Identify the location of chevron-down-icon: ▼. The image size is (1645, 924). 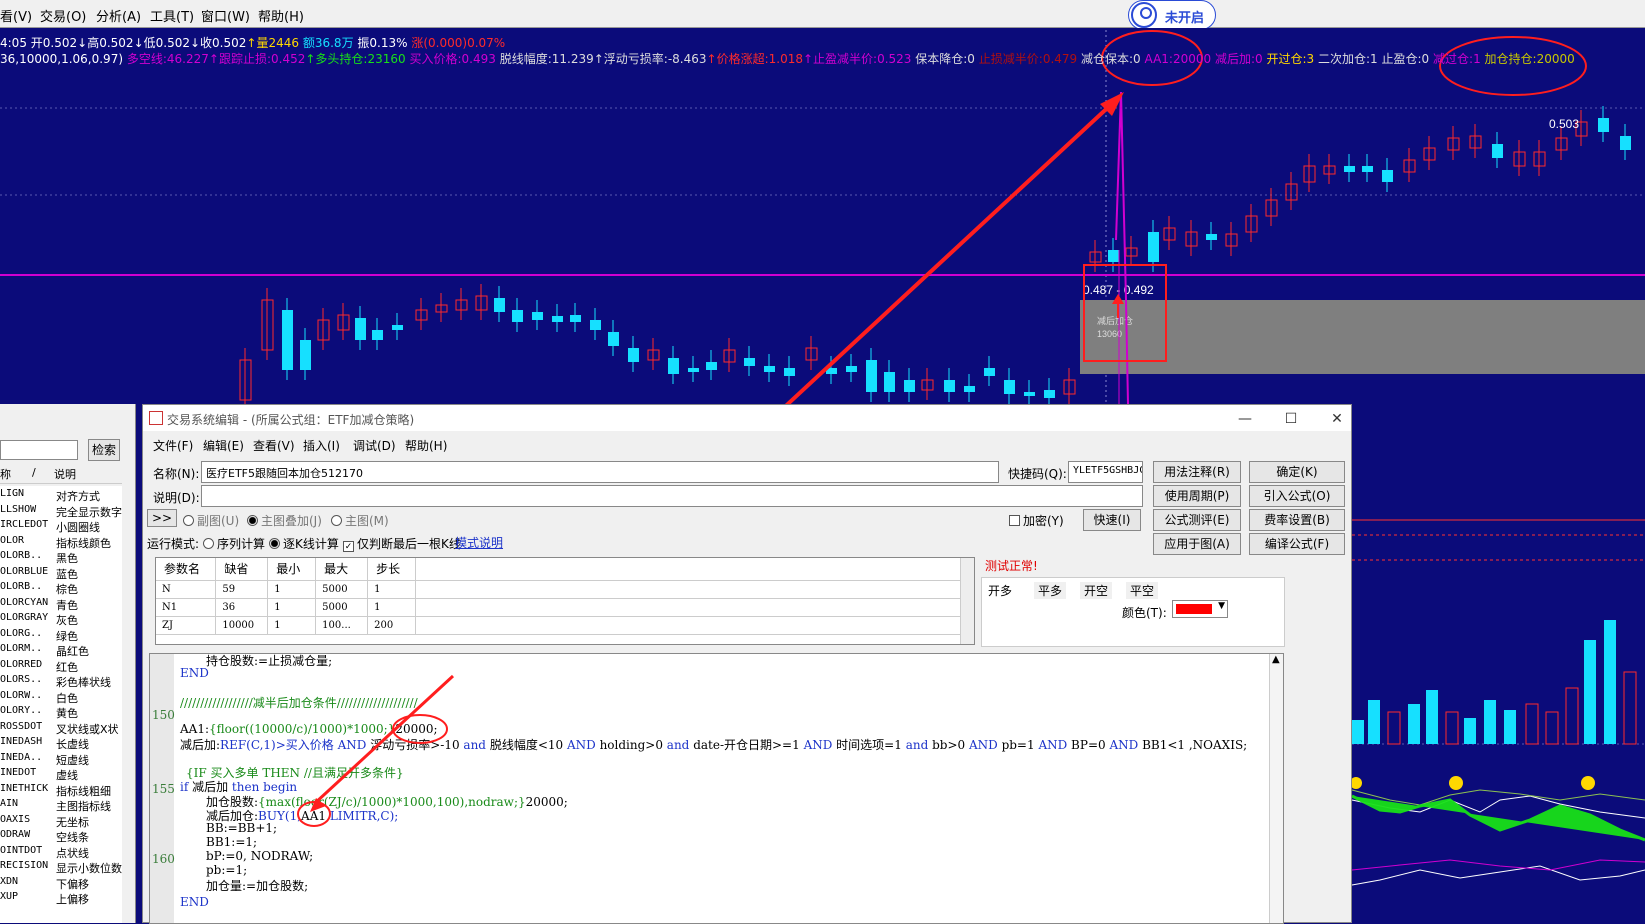
(1221, 606).